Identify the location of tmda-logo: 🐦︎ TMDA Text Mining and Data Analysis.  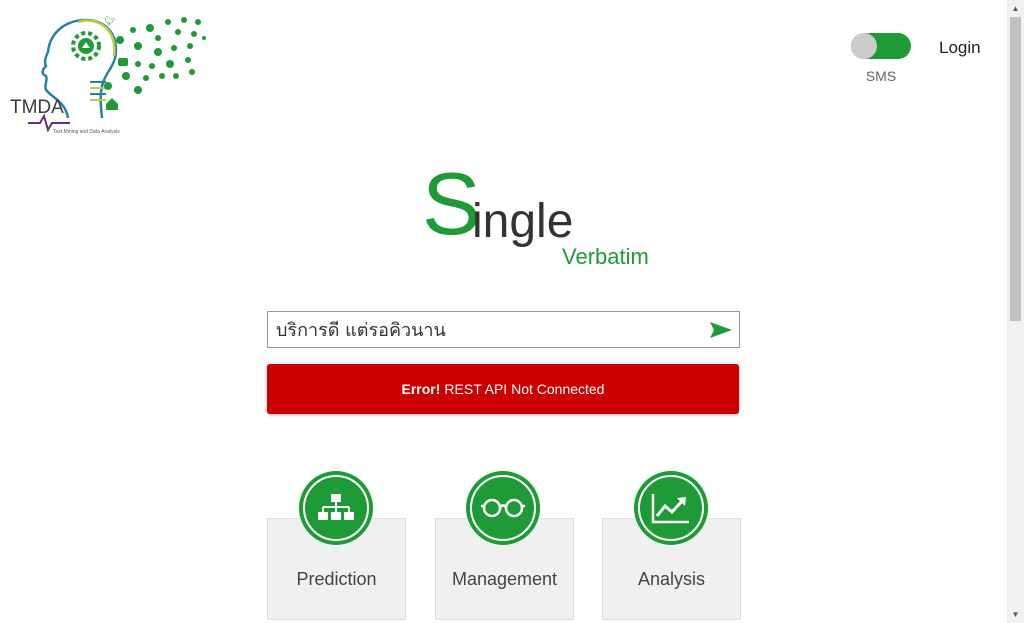
(110, 73).